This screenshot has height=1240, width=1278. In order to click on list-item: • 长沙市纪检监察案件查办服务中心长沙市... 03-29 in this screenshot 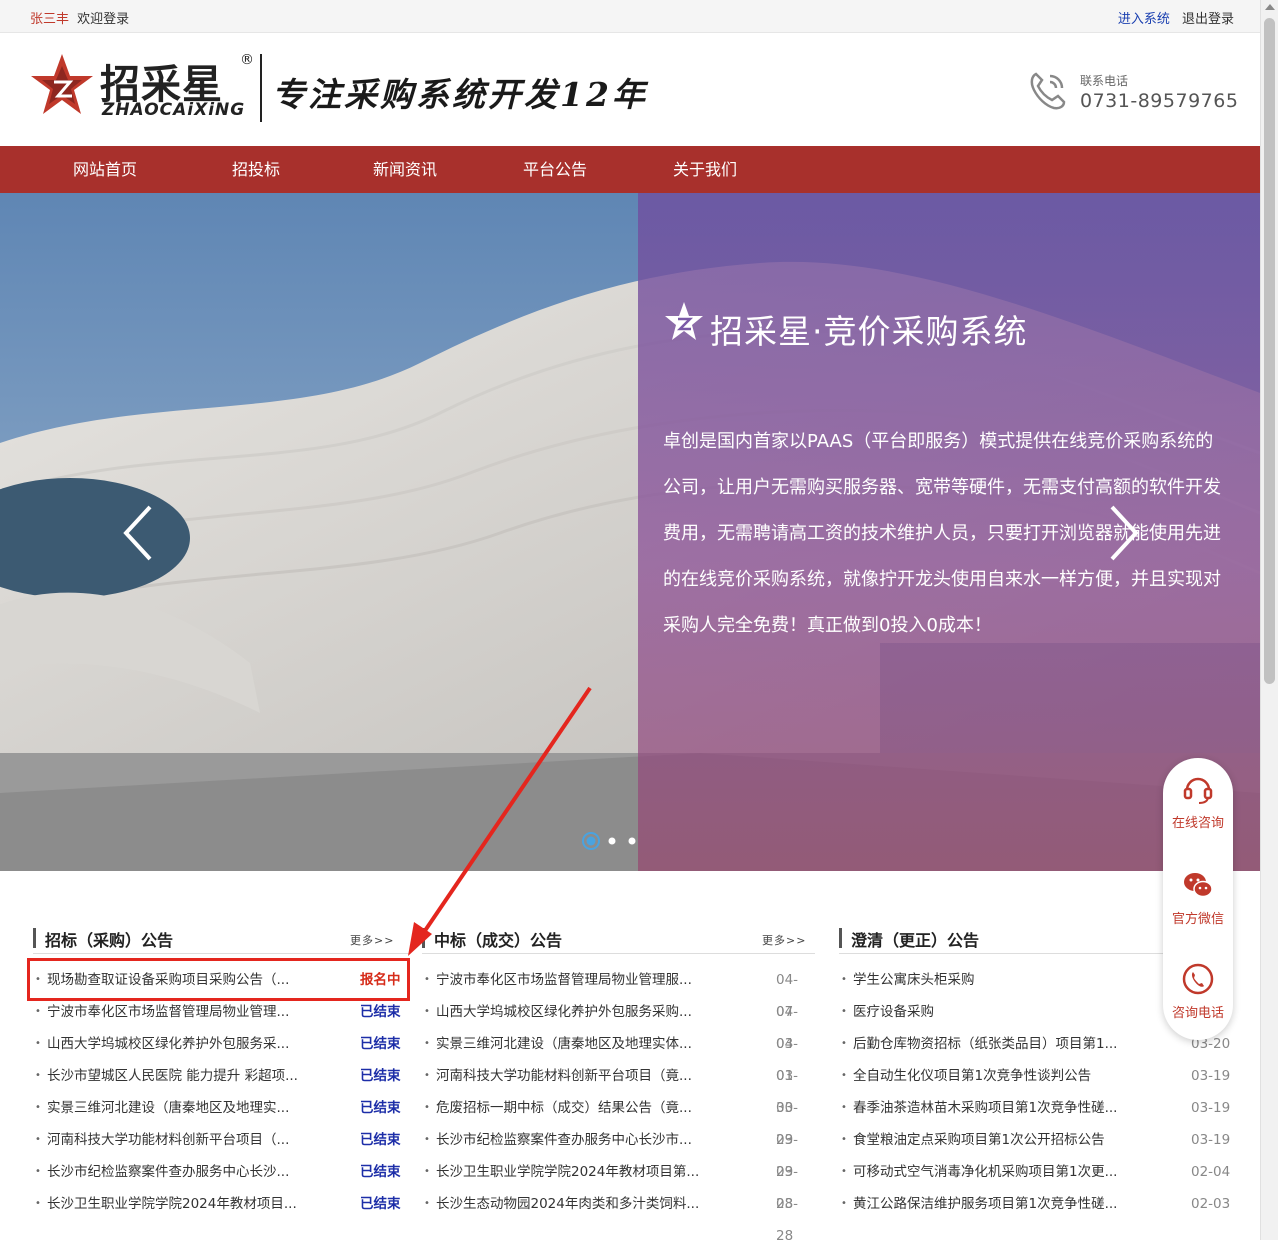, I will do `click(618, 1152)`.